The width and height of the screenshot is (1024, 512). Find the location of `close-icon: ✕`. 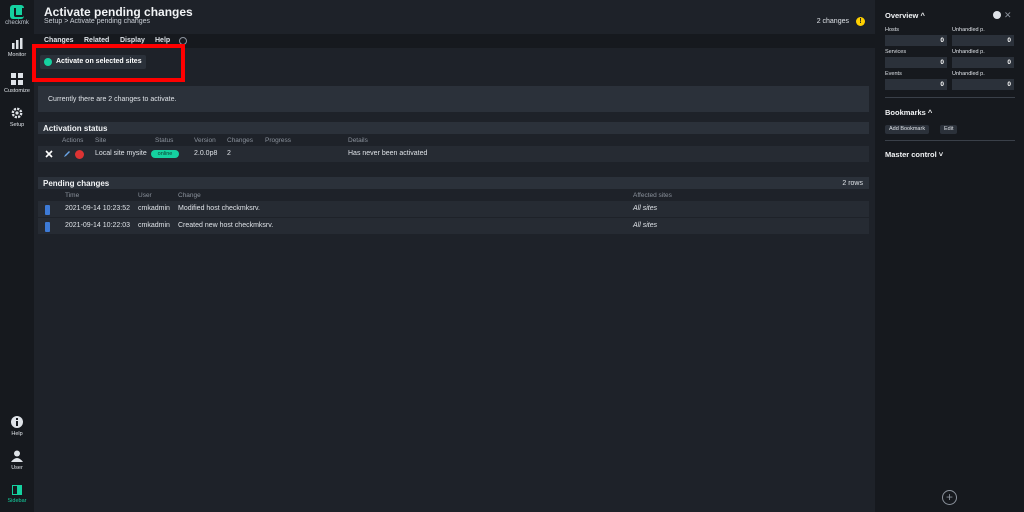

close-icon: ✕ is located at coordinates (1008, 15).